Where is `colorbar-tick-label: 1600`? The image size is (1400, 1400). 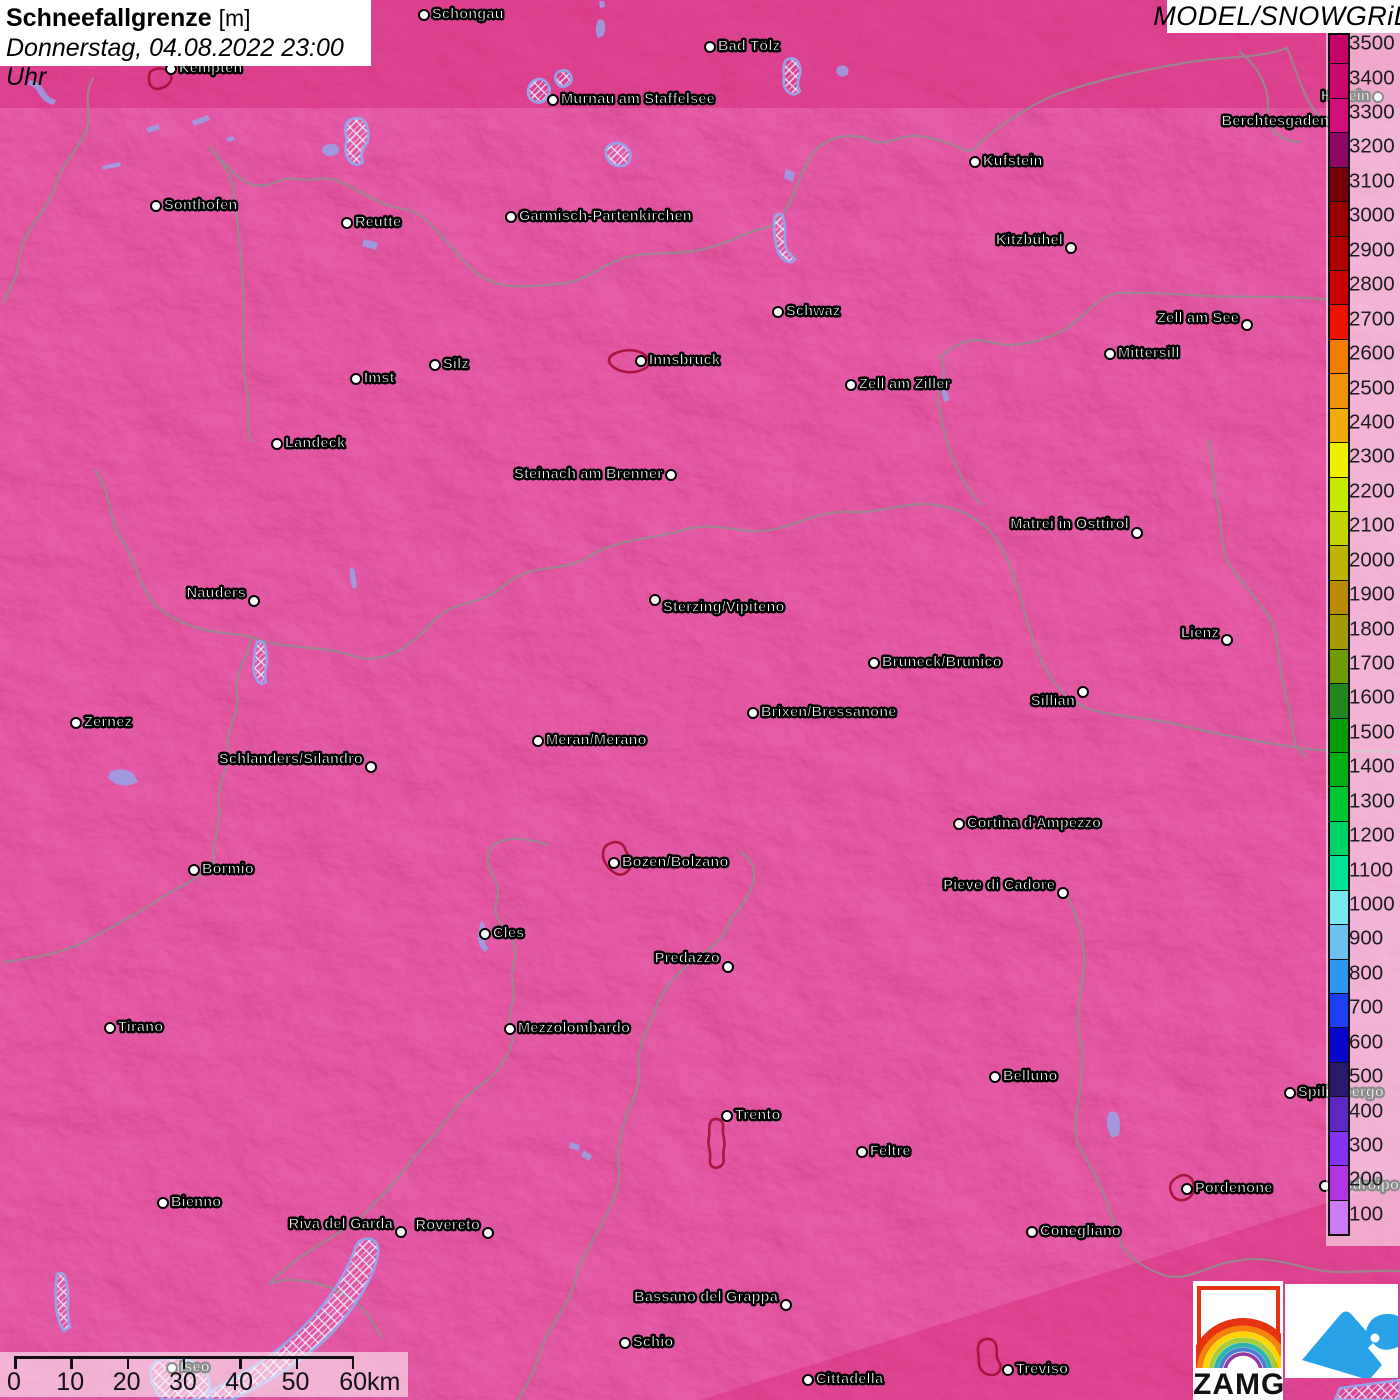 colorbar-tick-label: 1600 is located at coordinates (1372, 697).